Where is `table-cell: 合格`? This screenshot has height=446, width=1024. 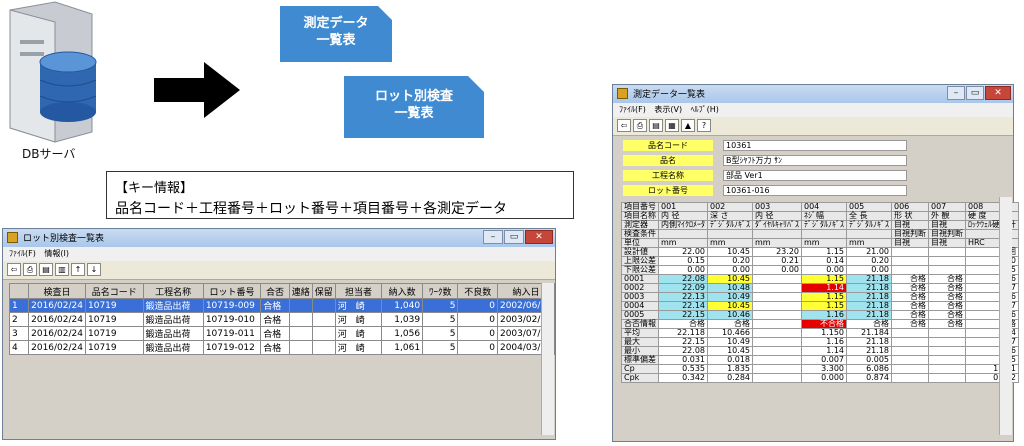
table-cell: 合格 is located at coordinates (275, 305).